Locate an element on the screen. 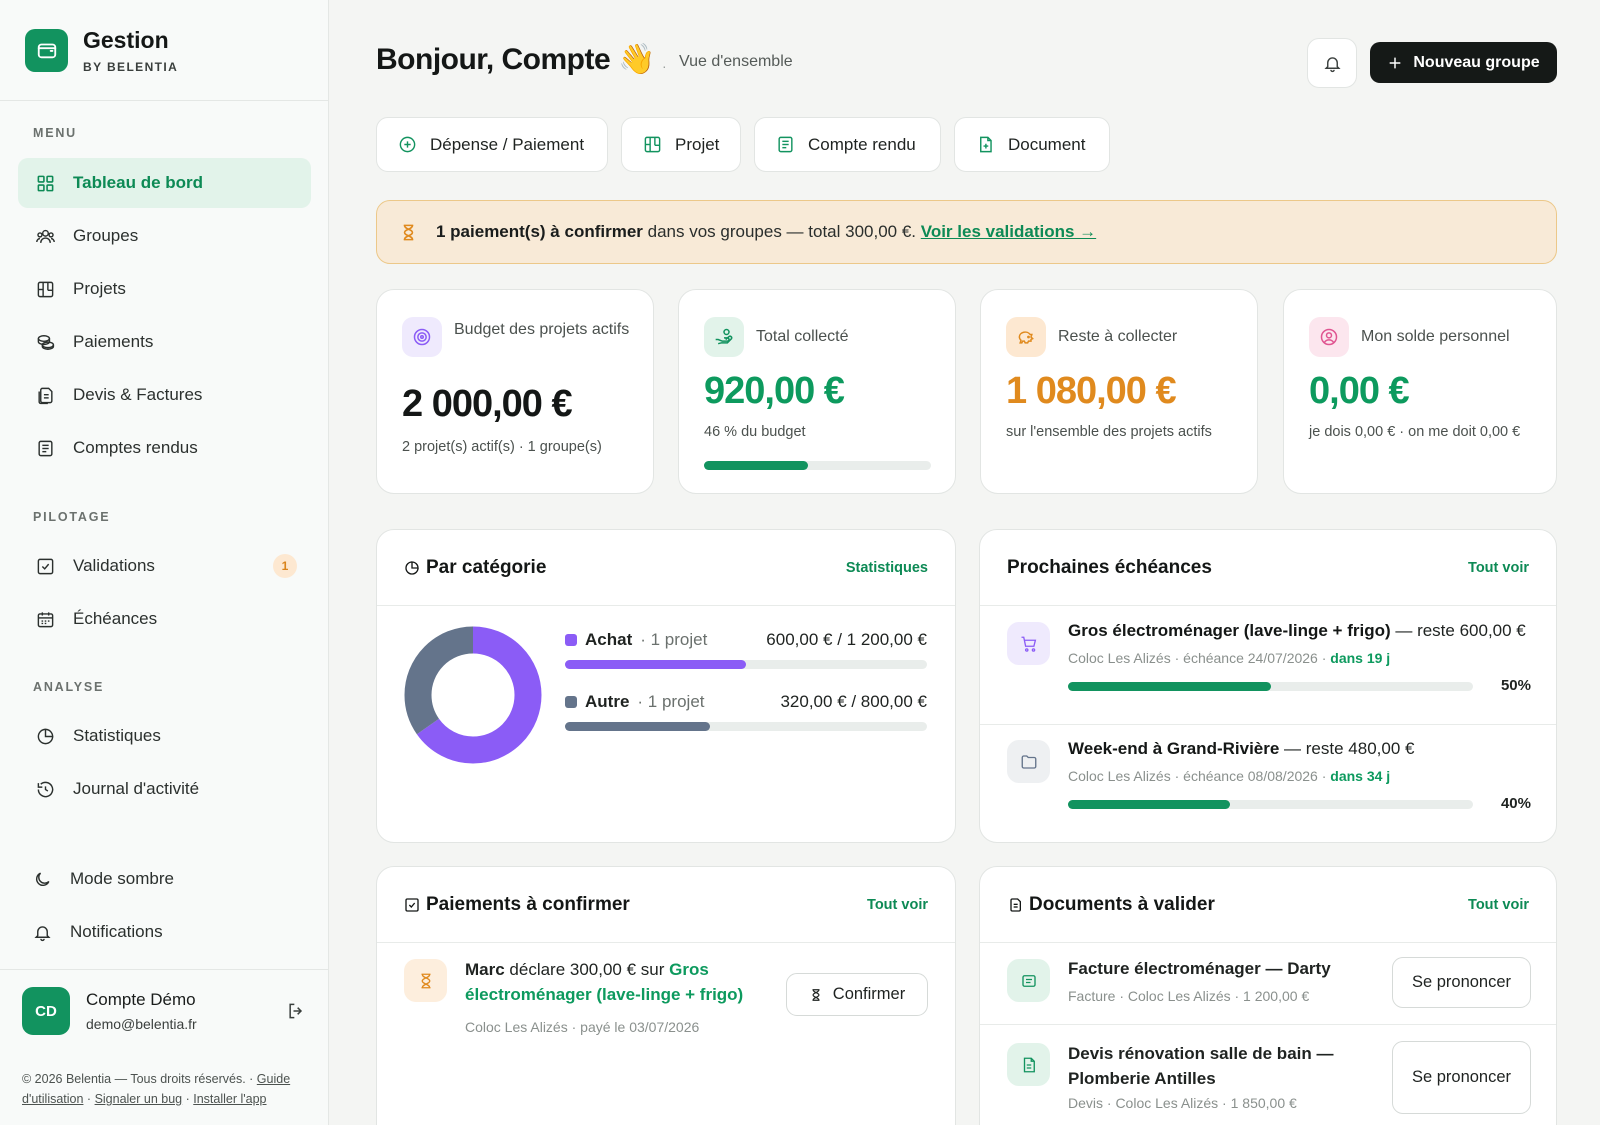 This screenshot has width=1600, height=1125. confirm-payment-button: Confirmer is located at coordinates (857, 994).